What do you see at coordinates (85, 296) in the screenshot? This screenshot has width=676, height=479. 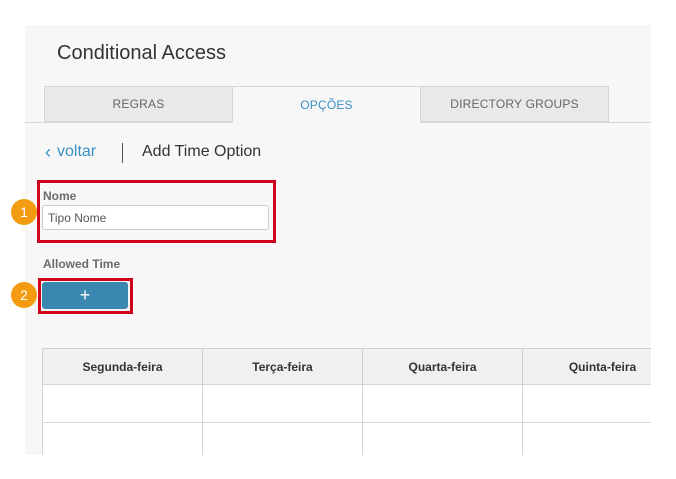 I see `highlight-add-button` at bounding box center [85, 296].